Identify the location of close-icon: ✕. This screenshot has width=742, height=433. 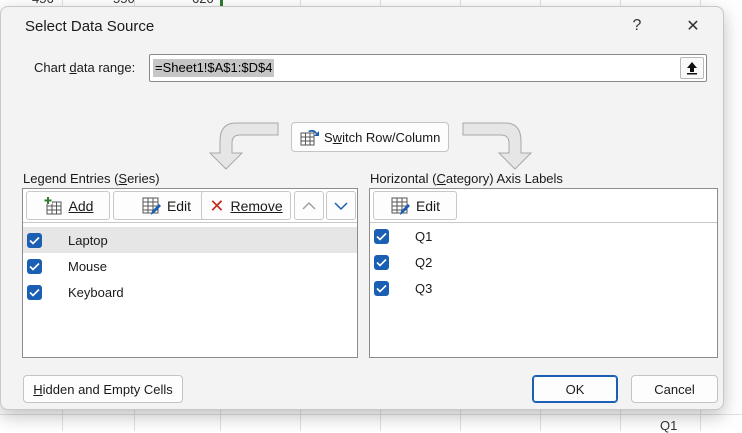
(693, 26).